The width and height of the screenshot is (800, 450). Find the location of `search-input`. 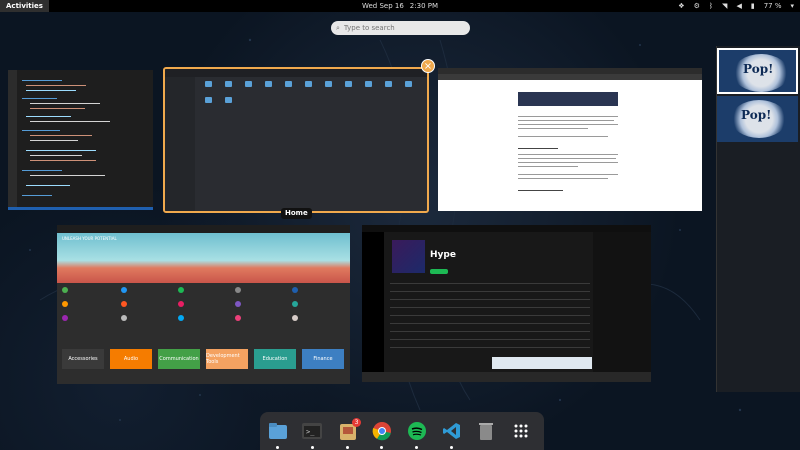

search-input is located at coordinates (398, 28).